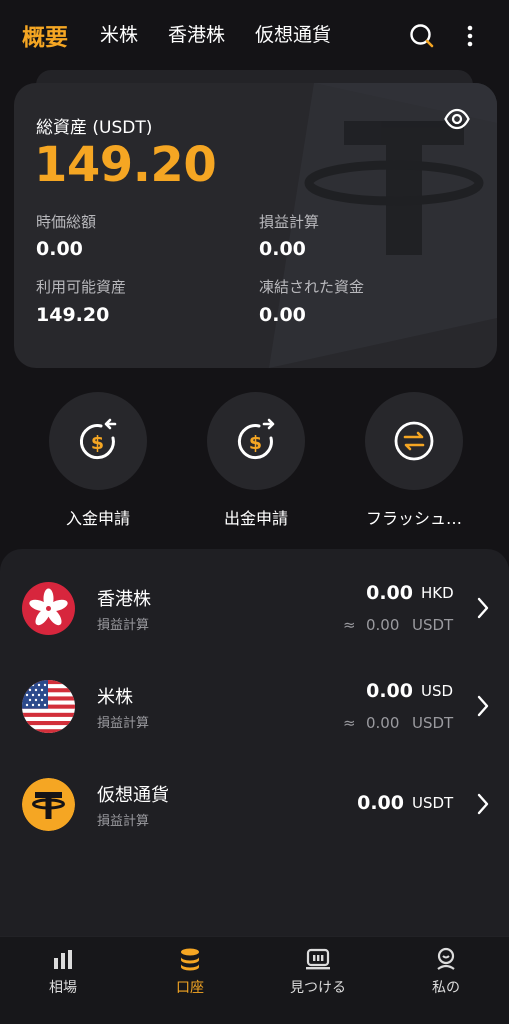  I want to click on account-row-us-stocks: 米株 損益計算 0.00 USD ≈ 0.00 USDT, so click(254, 707).